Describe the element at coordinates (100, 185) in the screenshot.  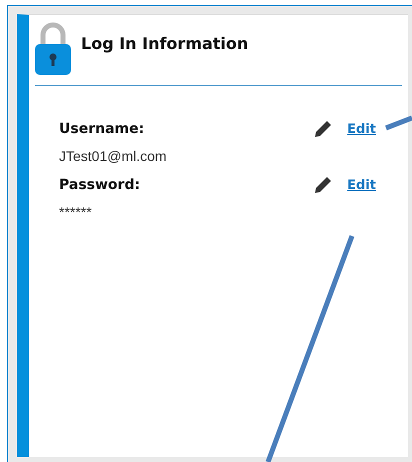
I see `field-label: Password:` at that location.